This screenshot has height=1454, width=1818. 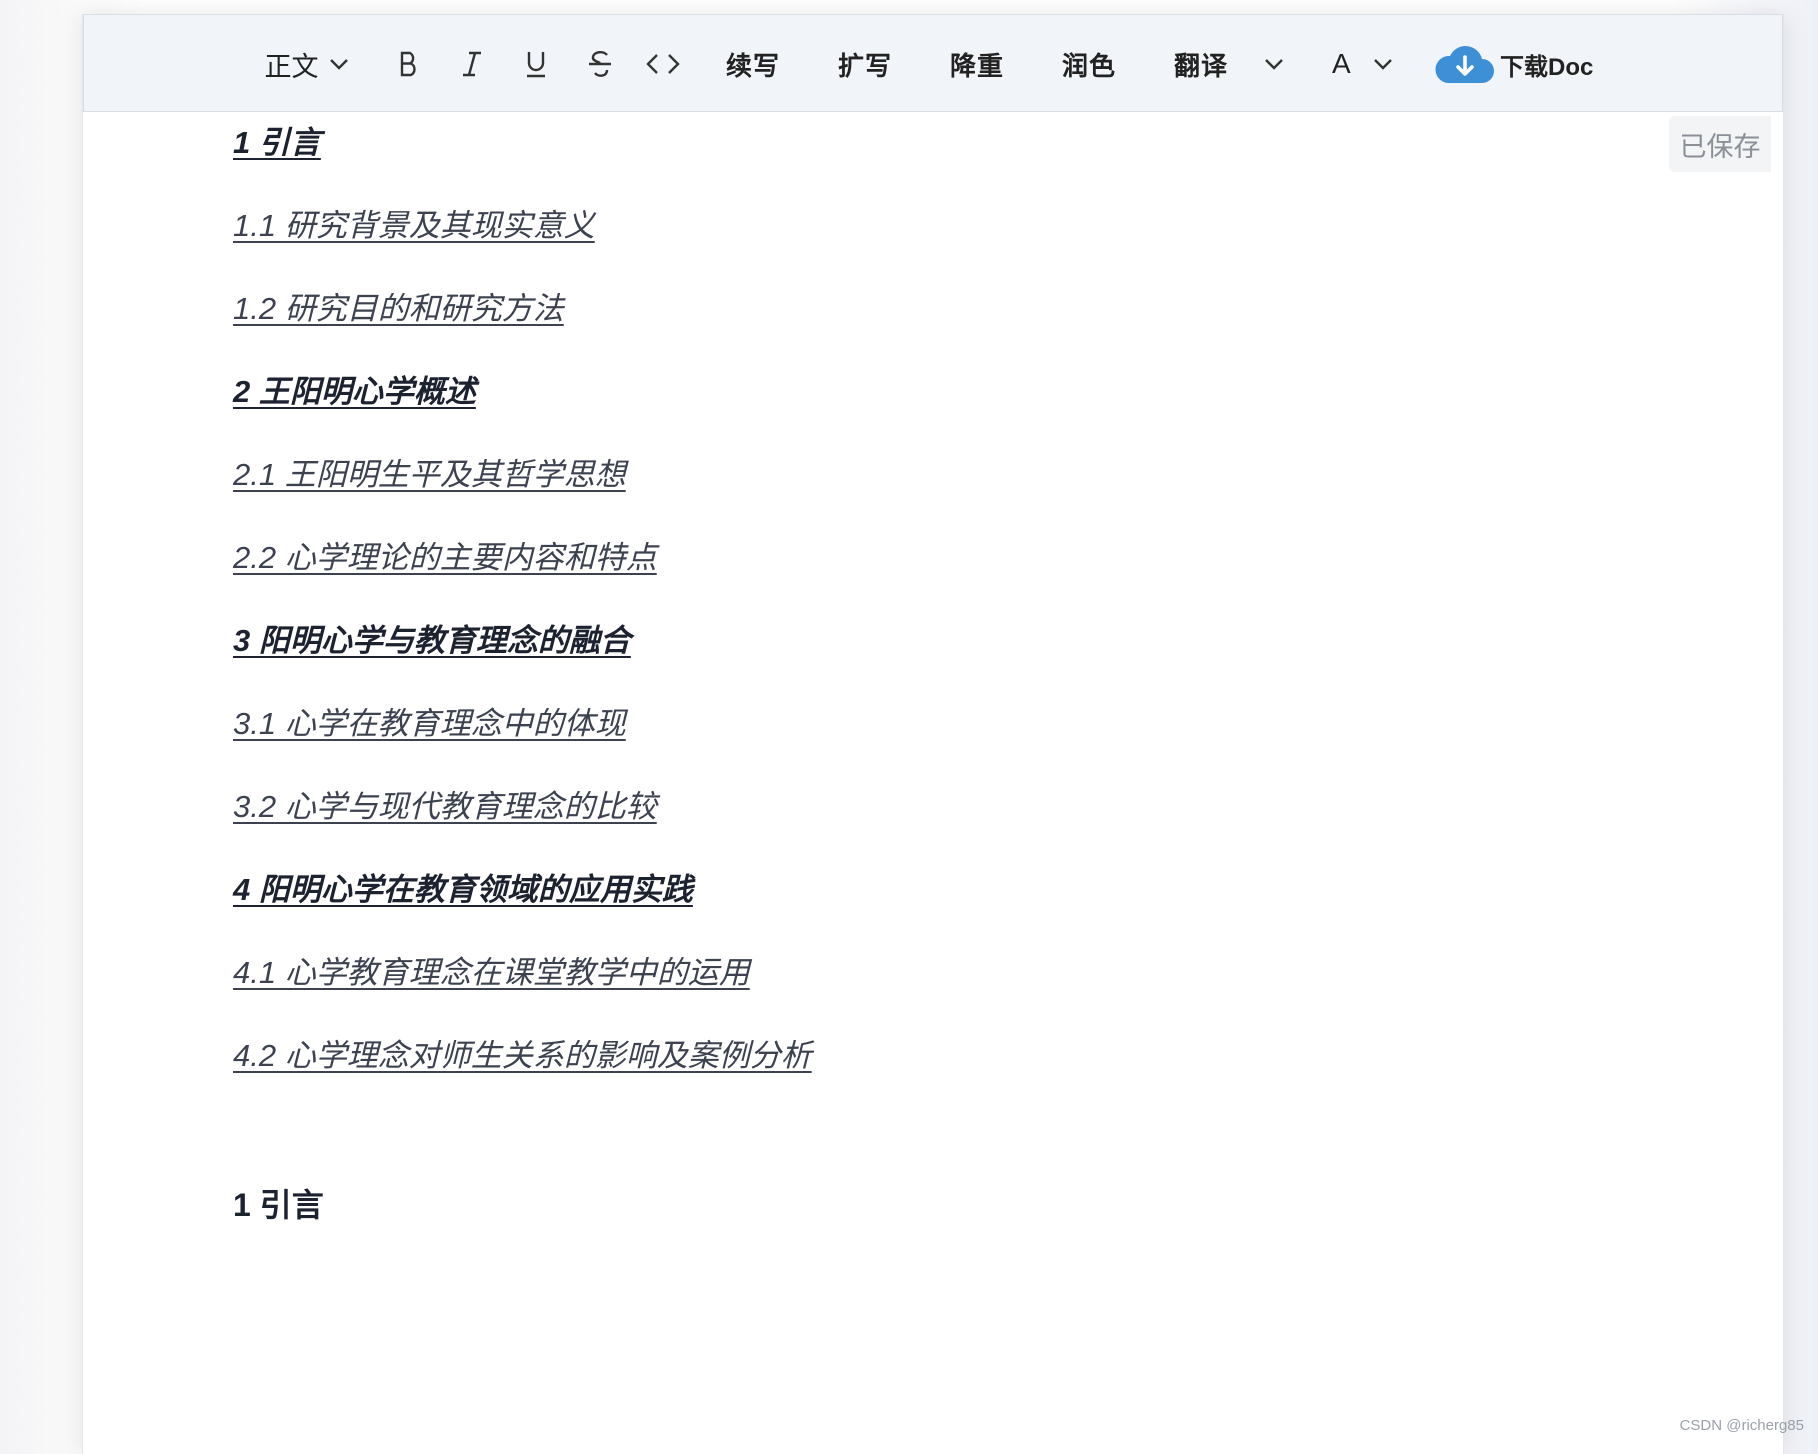 I want to click on code-icon, so click(x=663, y=64).